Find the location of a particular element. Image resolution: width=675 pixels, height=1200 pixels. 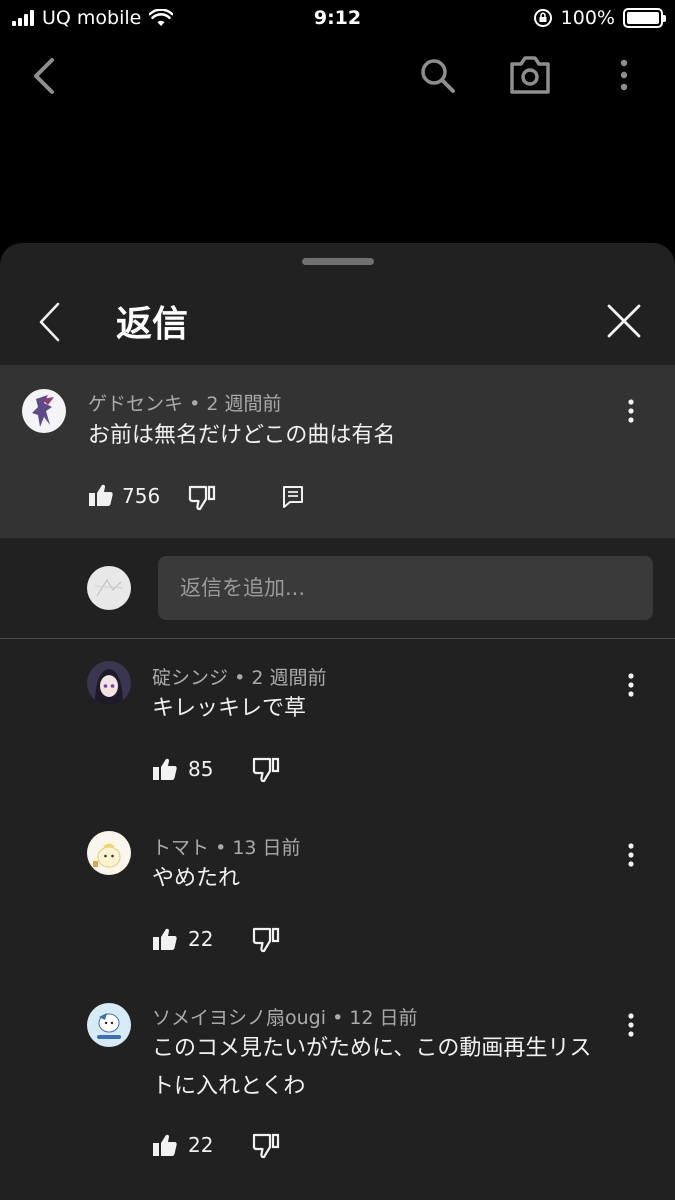

my-avatar is located at coordinates (109, 588).